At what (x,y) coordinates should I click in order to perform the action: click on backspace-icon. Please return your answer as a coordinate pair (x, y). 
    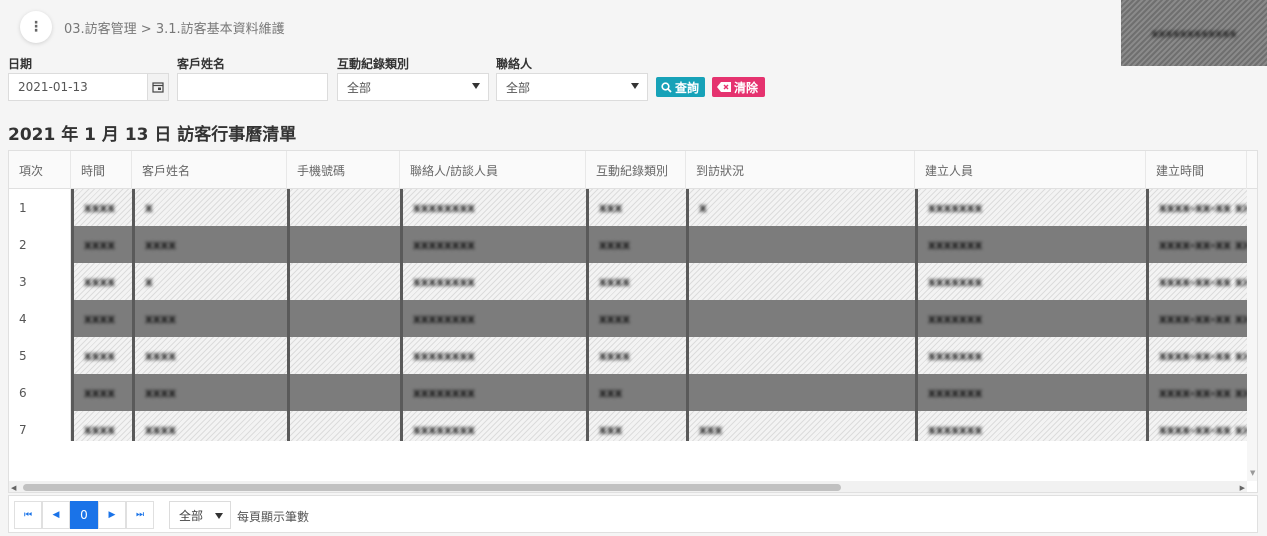
    Looking at the image, I should click on (724, 87).